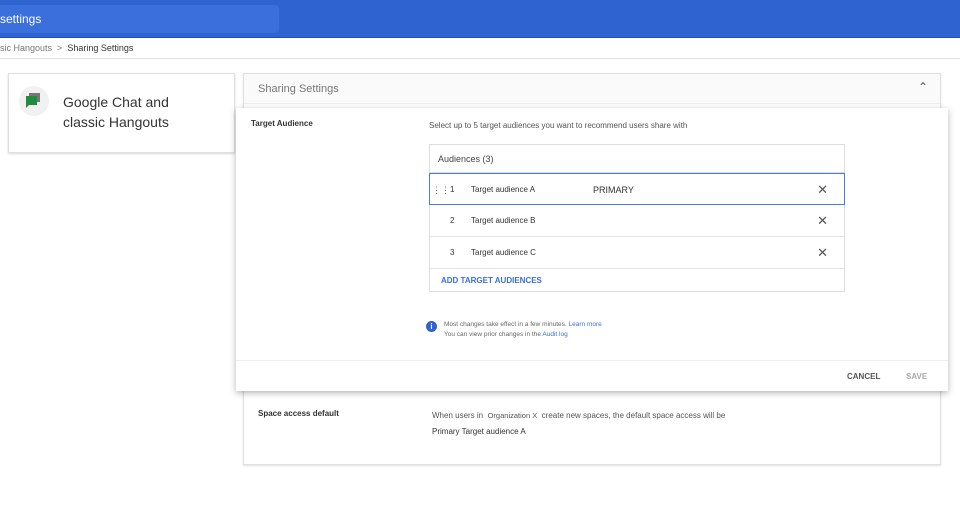  I want to click on panel-header: Sharing Settings, so click(592, 89).